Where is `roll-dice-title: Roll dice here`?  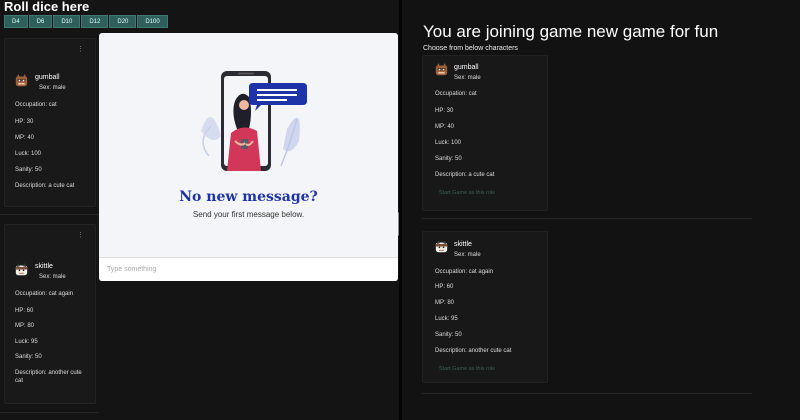 roll-dice-title: Roll dice here is located at coordinates (47, 7).